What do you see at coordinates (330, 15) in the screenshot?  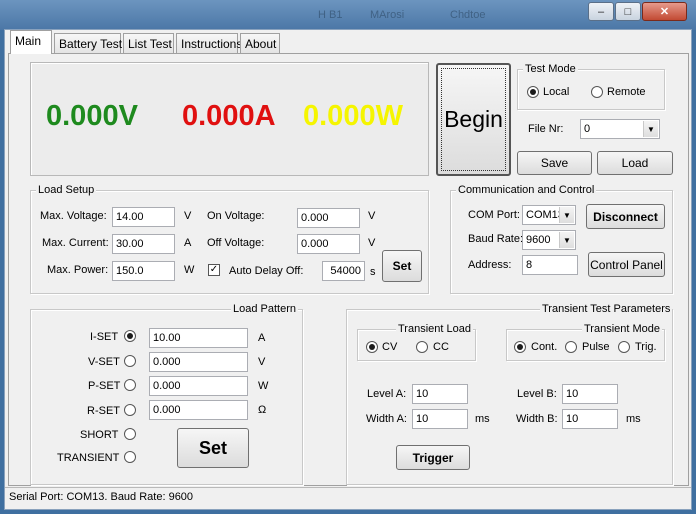 I see `title-fragment-1: H B1` at bounding box center [330, 15].